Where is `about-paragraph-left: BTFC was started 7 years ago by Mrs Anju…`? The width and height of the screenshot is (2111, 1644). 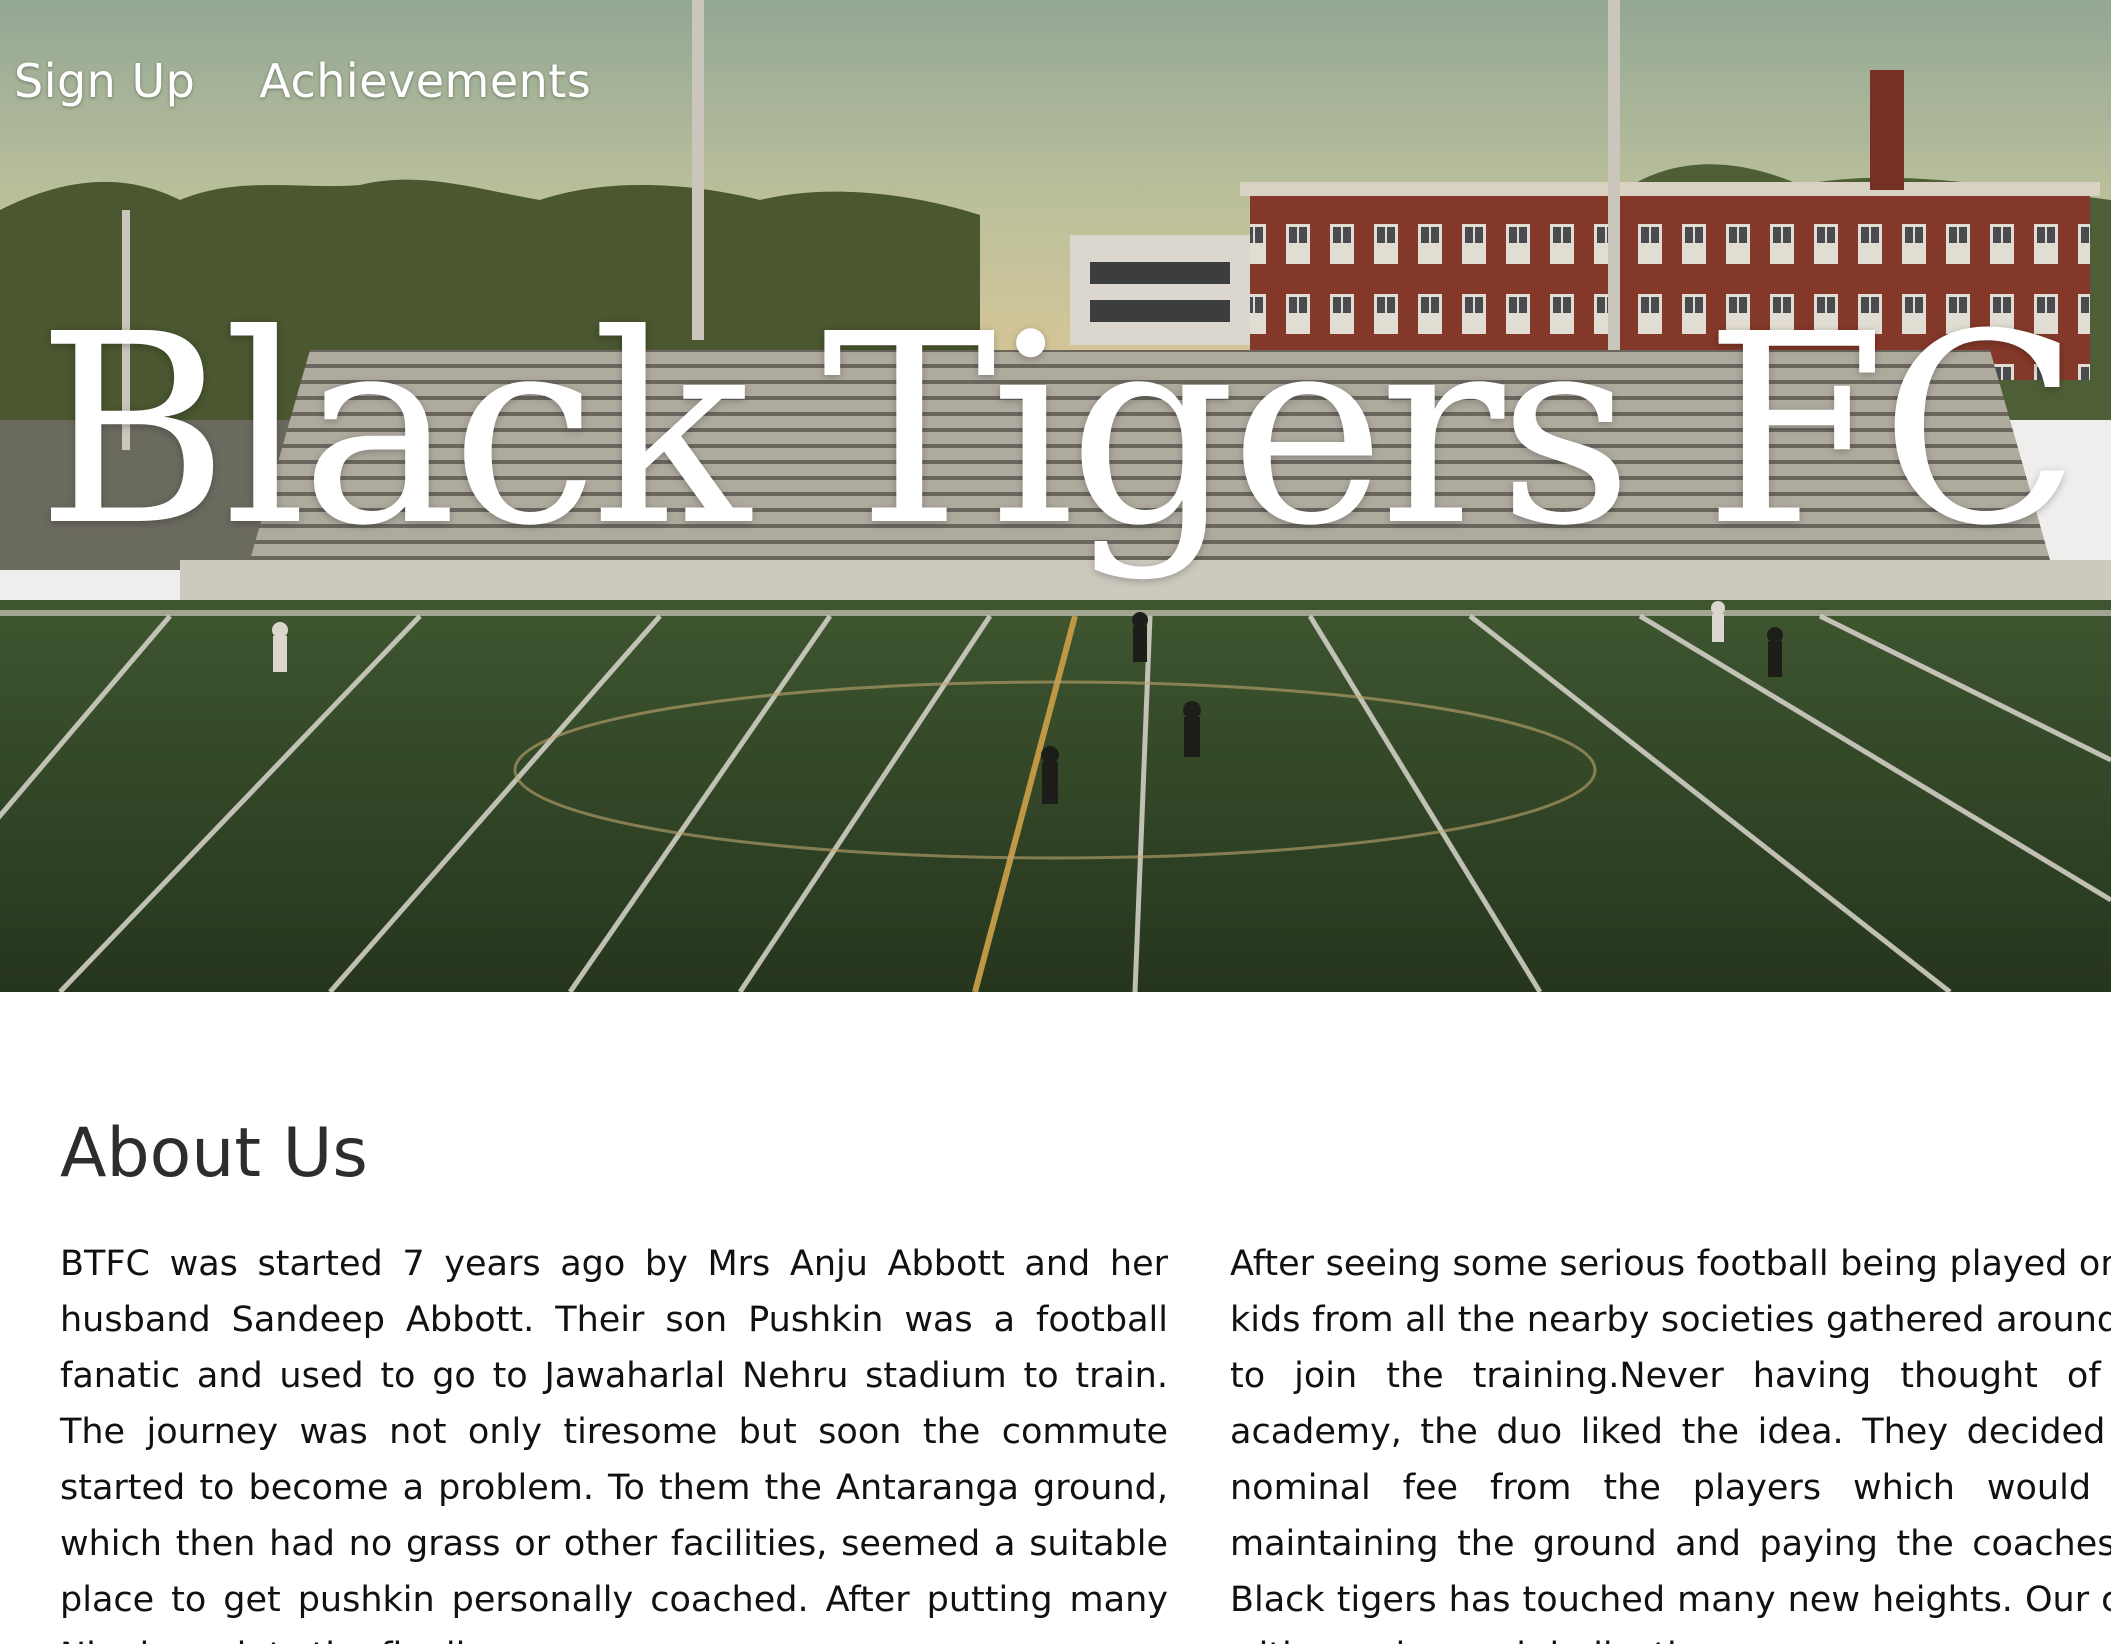
about-paragraph-left: BTFC was started 7 years ago by Mrs Anju… is located at coordinates (614, 1444).